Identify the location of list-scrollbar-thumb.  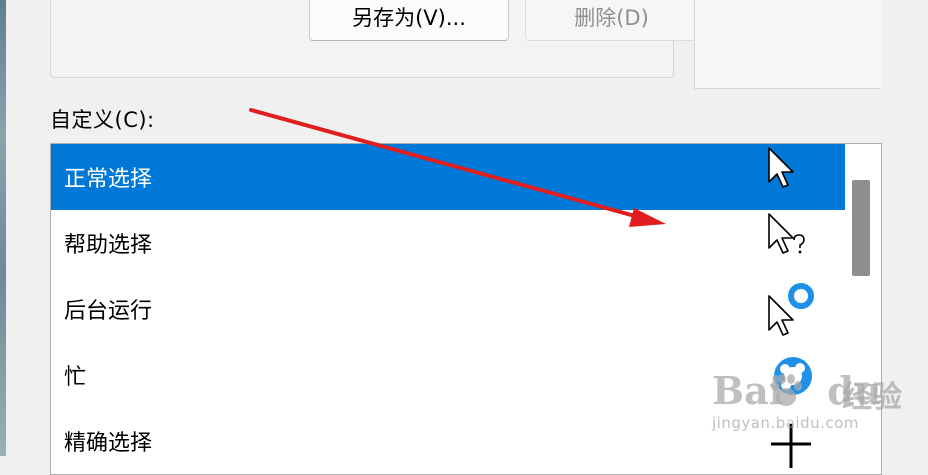
(861, 228).